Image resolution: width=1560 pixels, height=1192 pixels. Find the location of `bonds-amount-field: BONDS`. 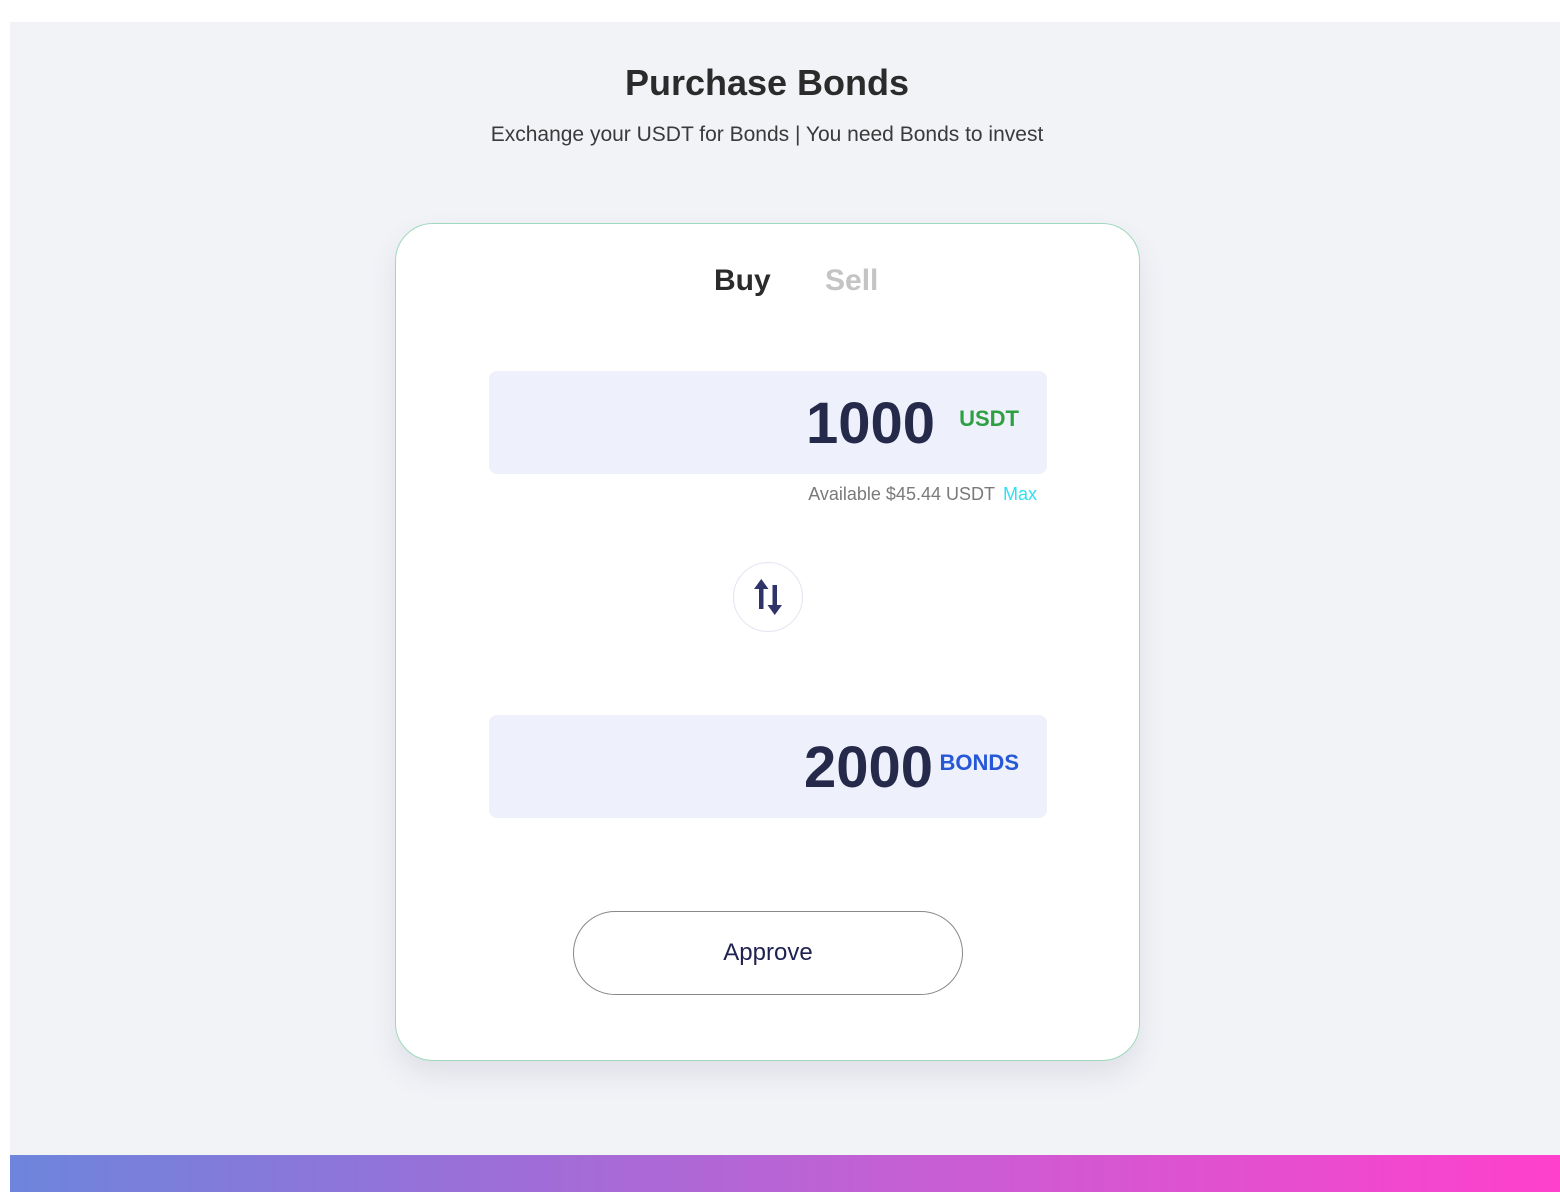

bonds-amount-field: BONDS is located at coordinates (768, 766).